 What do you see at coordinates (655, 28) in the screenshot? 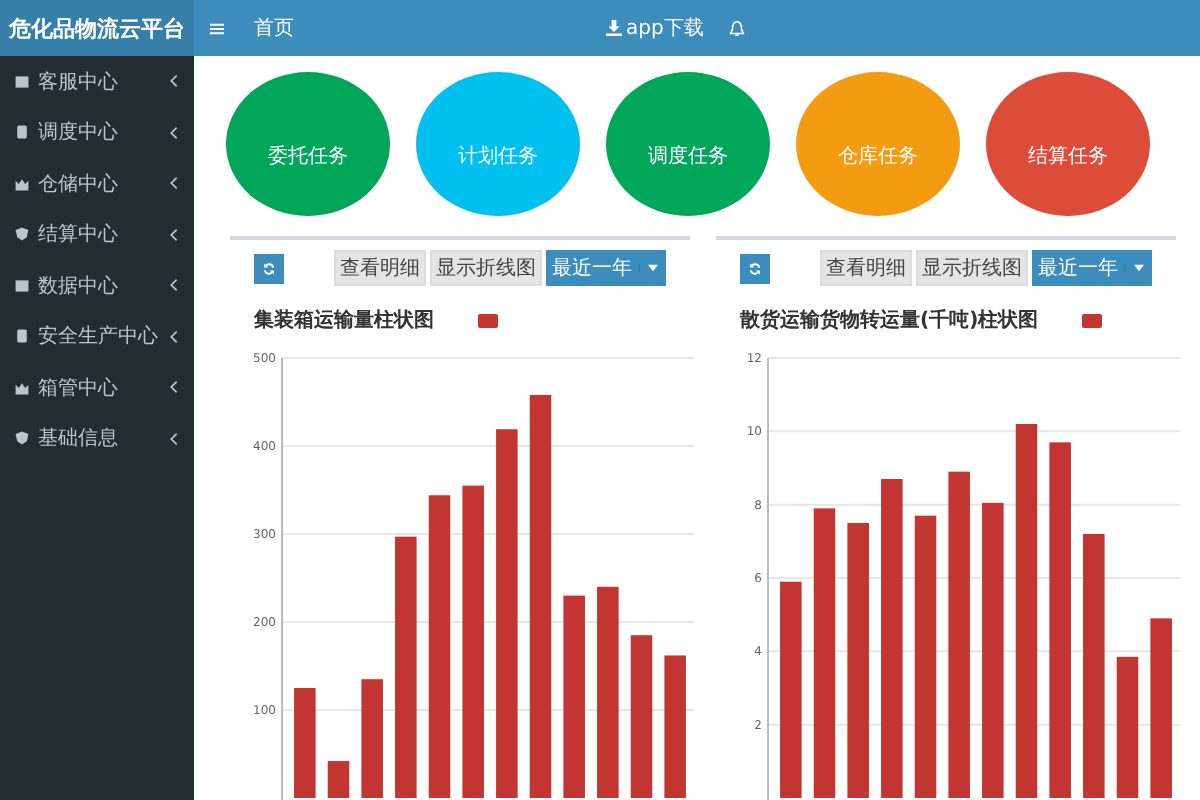
I see `download-link: app下载` at bounding box center [655, 28].